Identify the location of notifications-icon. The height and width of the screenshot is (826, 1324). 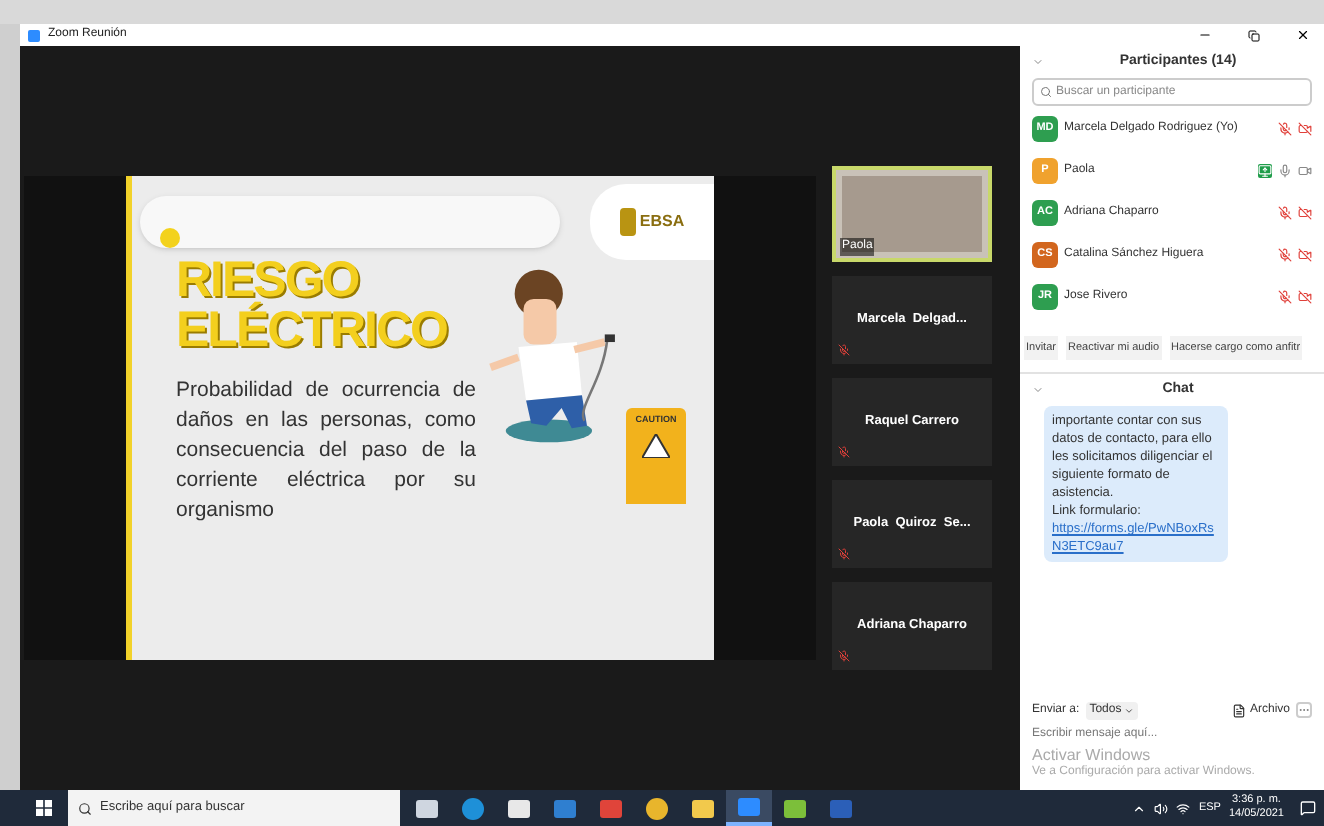
(1308, 808).